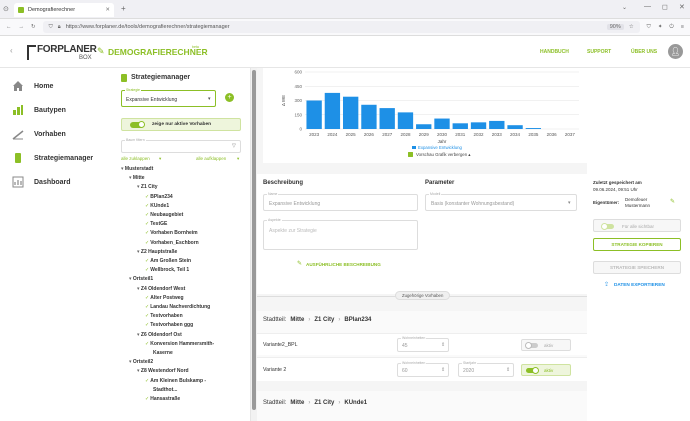  What do you see at coordinates (423, 369) in the screenshot?
I see `units-stepper: Wohneinheiten 60 ⇕` at bounding box center [423, 369].